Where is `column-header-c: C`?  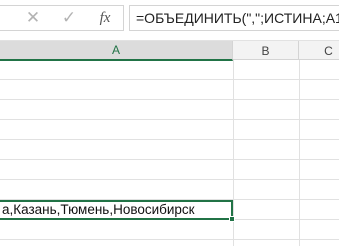 column-header-c: C is located at coordinates (319, 50).